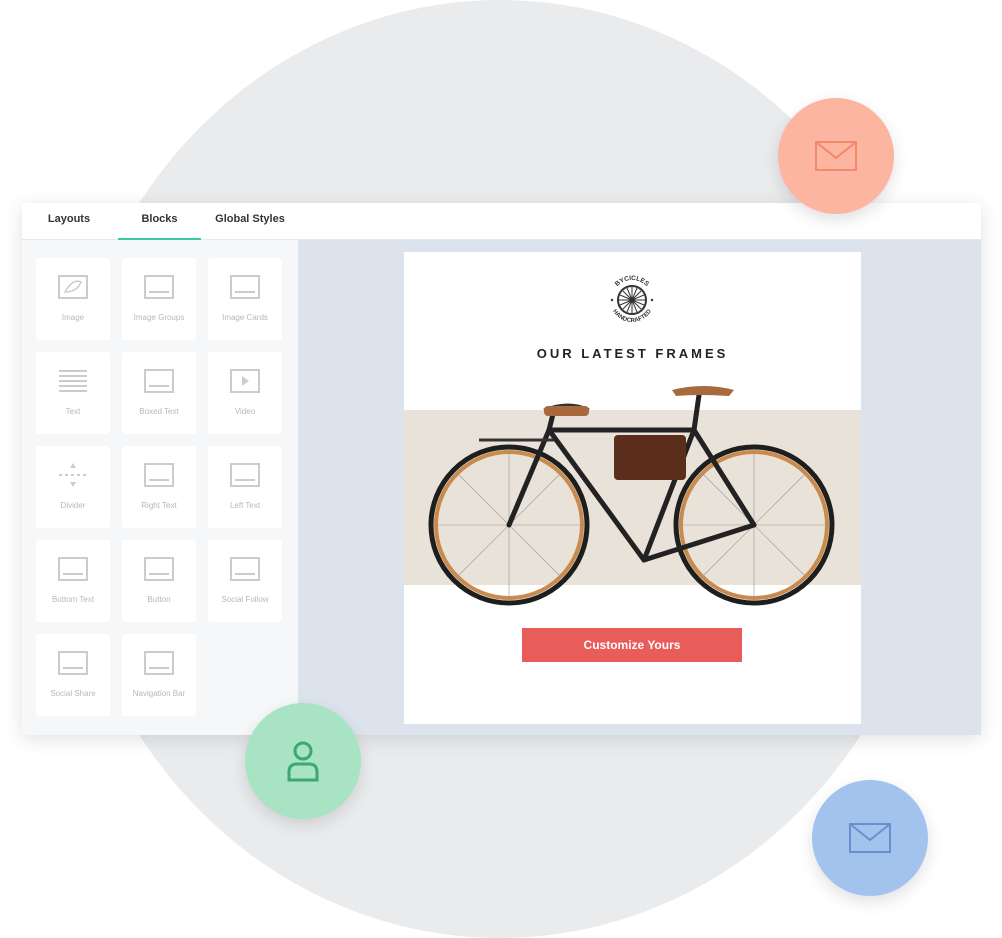 Image resolution: width=1002 pixels, height=938 pixels. I want to click on block-image-groups: Image Groups, so click(159, 299).